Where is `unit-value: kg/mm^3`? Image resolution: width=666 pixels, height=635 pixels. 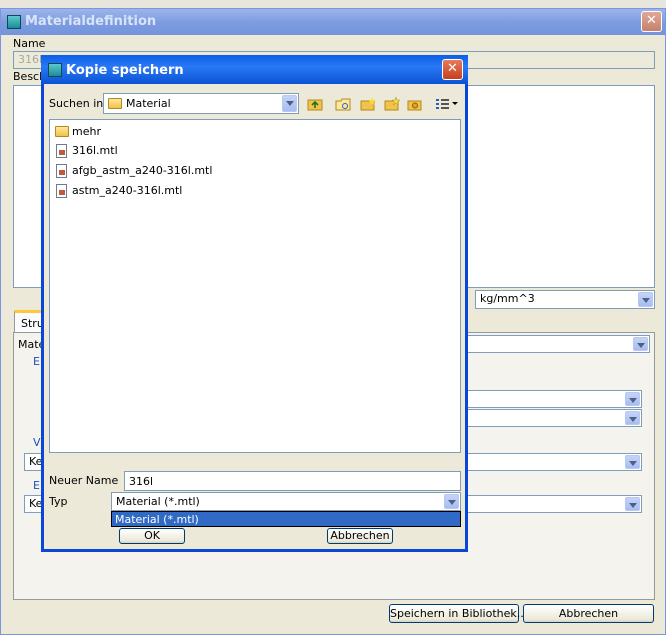 unit-value: kg/mm^3 is located at coordinates (507, 298).